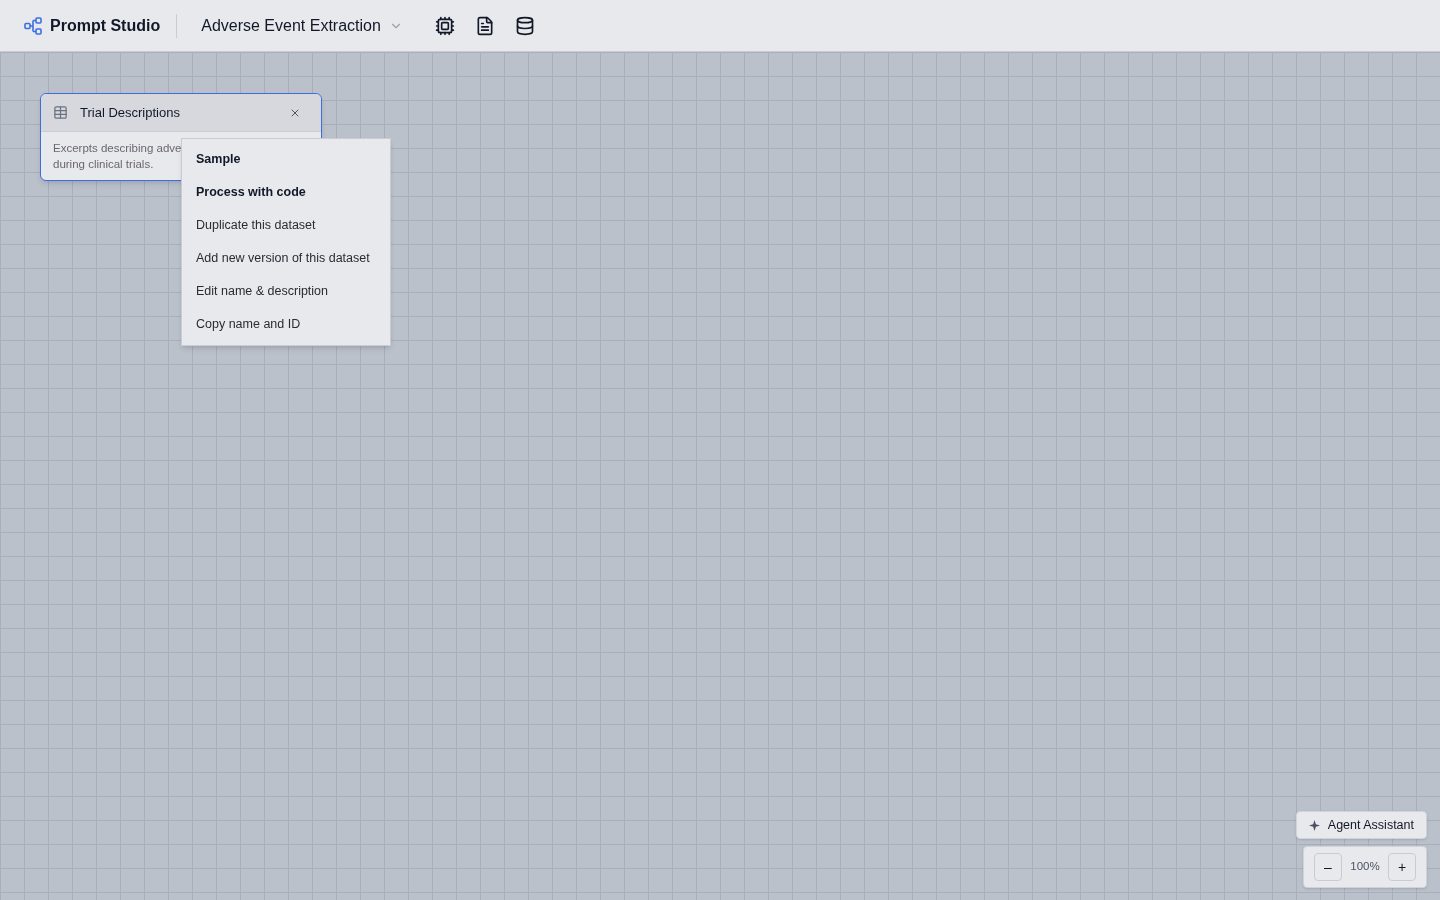  I want to click on menu-item: Copy name and ID, so click(286, 324).